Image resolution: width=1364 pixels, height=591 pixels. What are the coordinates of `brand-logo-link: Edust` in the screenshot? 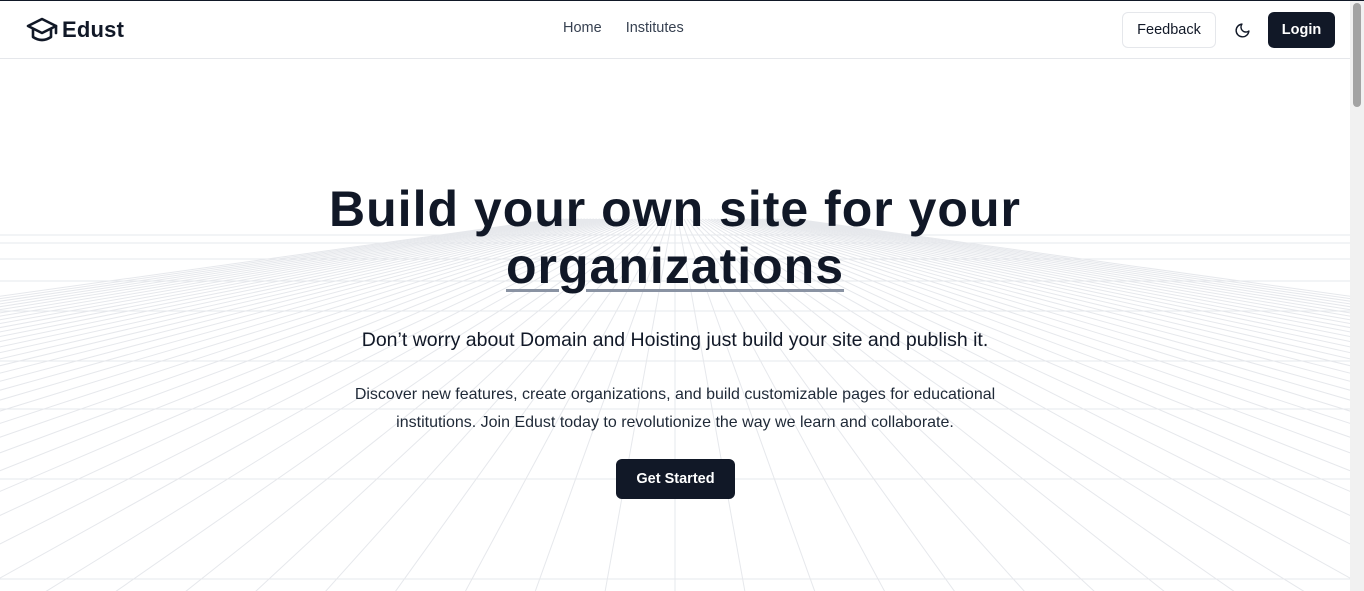 It's located at (75, 30).